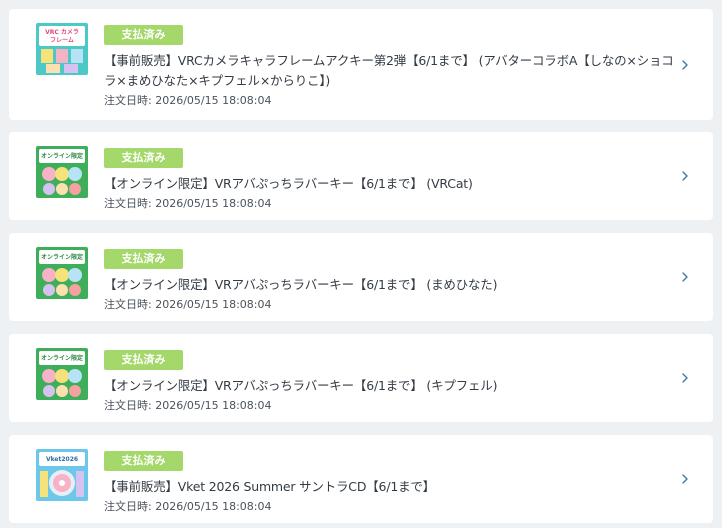 The width and height of the screenshot is (722, 528). What do you see at coordinates (288, 183) in the screenshot?
I see `order-title: 【オンライン限定】VRアバぷっちラバーキー【6/1まで】 (VRCat)` at bounding box center [288, 183].